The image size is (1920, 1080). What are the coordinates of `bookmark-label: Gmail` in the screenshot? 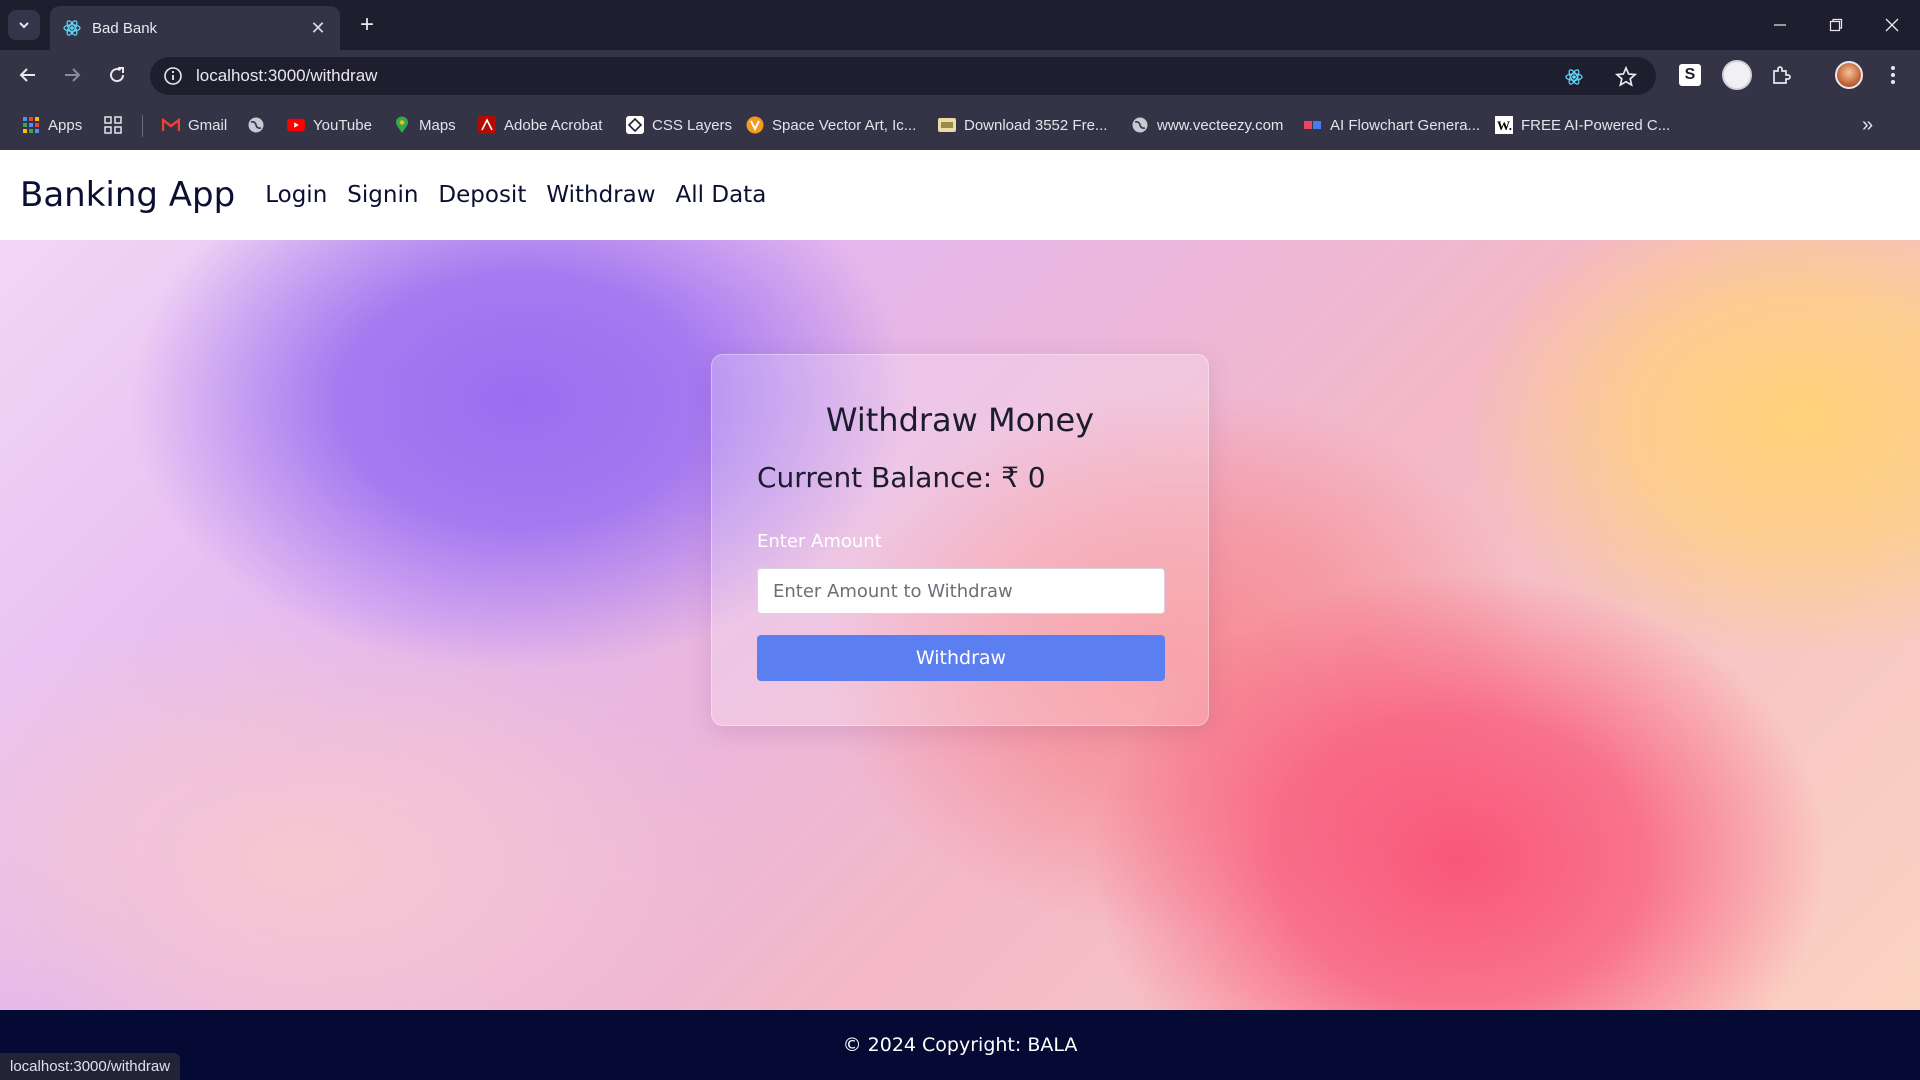 It's located at (208, 125).